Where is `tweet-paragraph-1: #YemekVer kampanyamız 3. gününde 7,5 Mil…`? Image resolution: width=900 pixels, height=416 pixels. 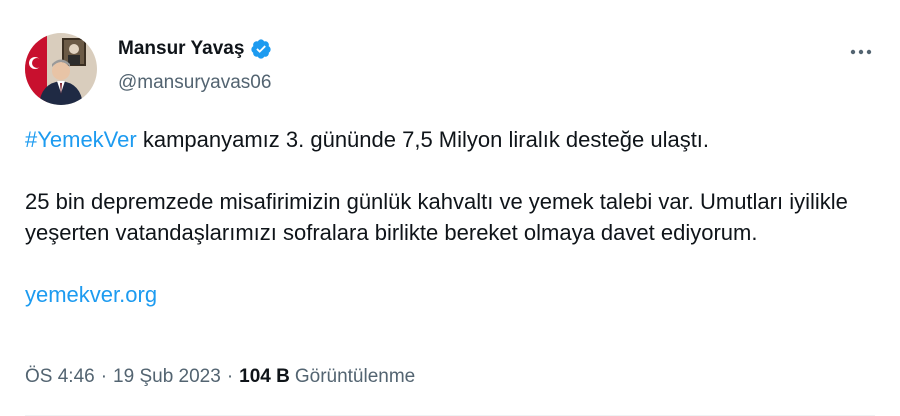 tweet-paragraph-1: #YemekVer kampanyamız 3. gününde 7,5 Mil… is located at coordinates (450, 139).